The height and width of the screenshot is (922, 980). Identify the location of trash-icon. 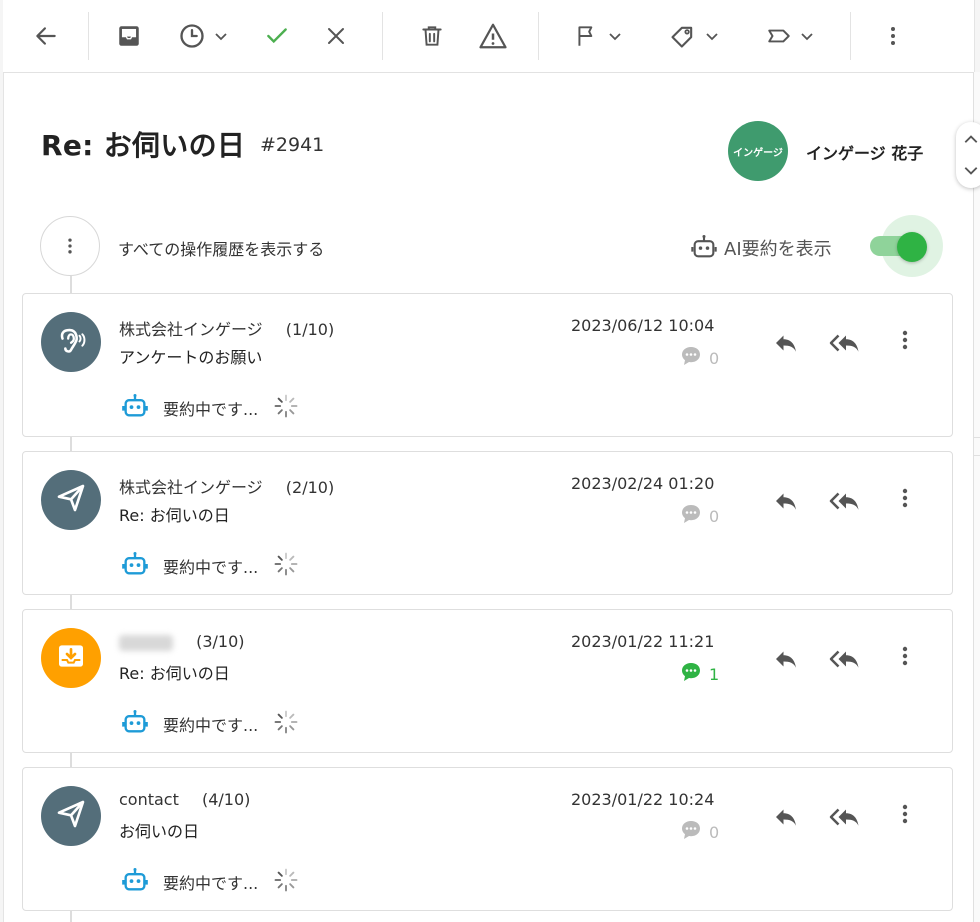
(432, 36).